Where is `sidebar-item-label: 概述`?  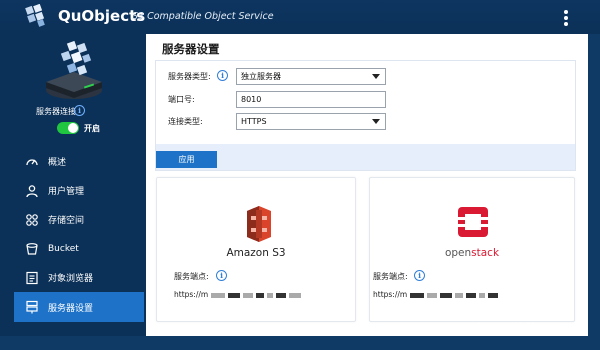
sidebar-item-label: 概述 is located at coordinates (57, 163).